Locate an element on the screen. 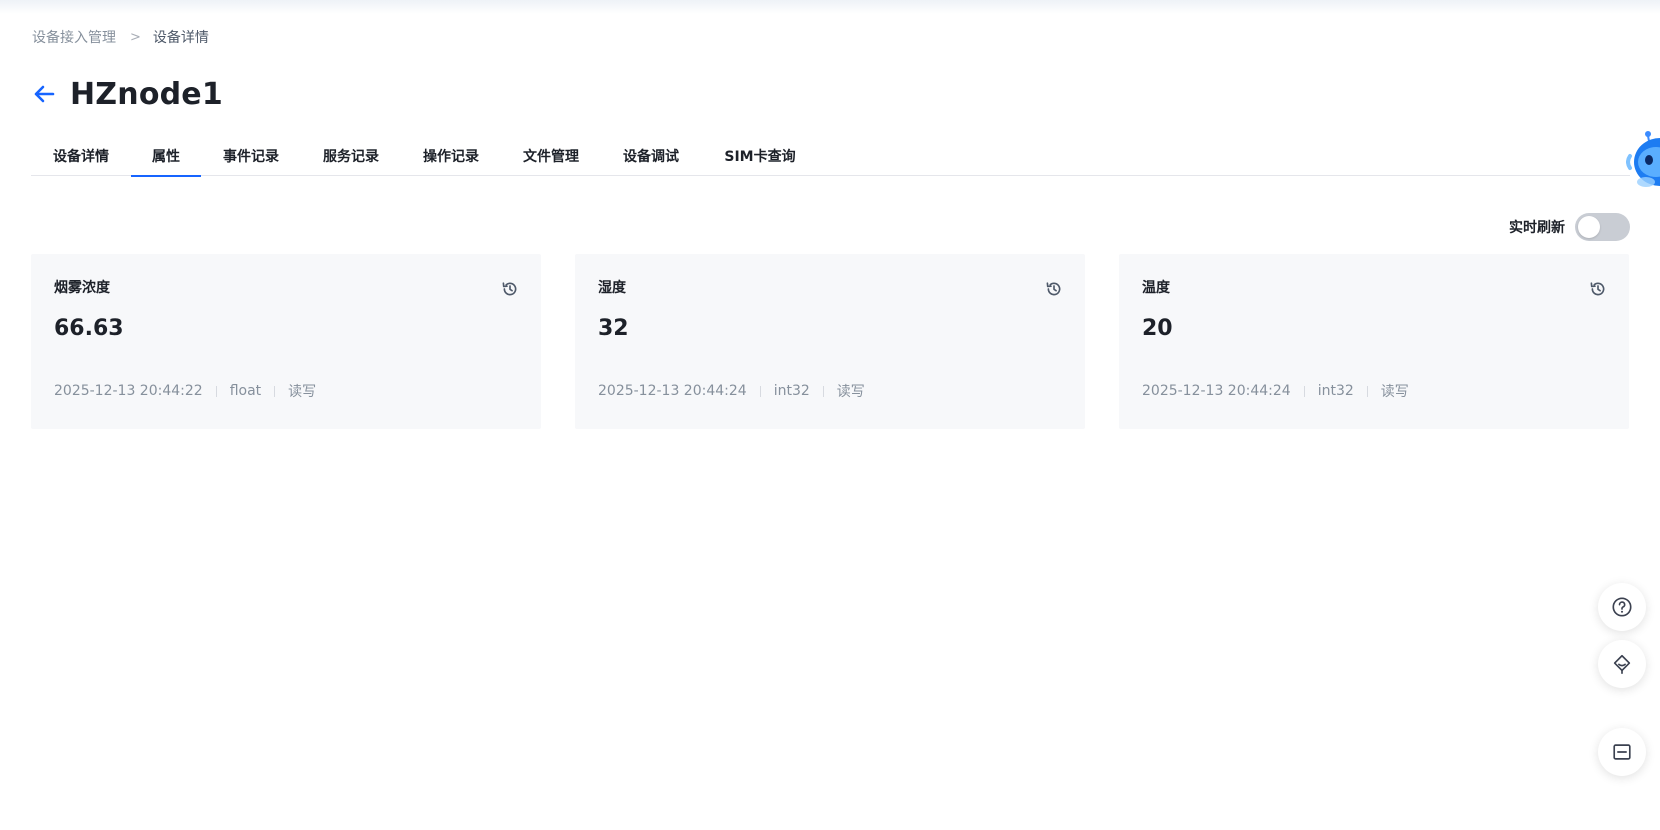 The image size is (1660, 830). customer-service-icon is located at coordinates (1622, 664).